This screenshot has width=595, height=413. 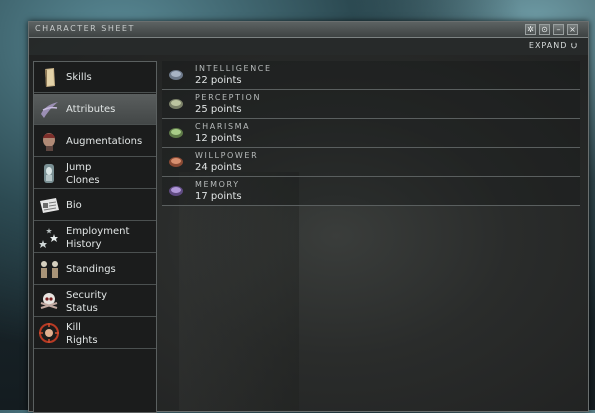 I want to click on attribute-value: 24 points, so click(x=218, y=167).